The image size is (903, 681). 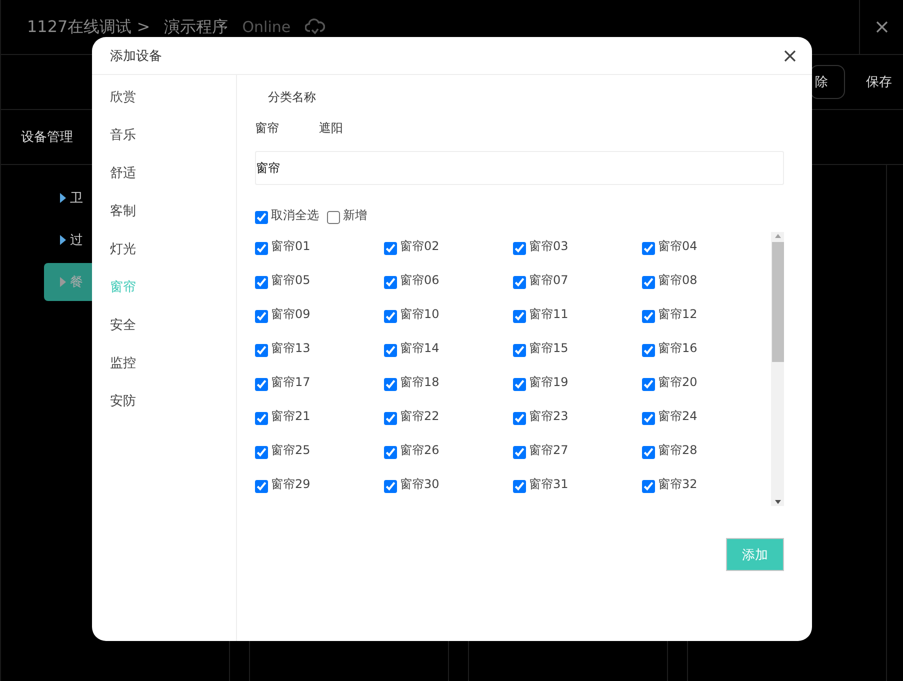 What do you see at coordinates (290, 280) in the screenshot?
I see `checkbox-label: 窗帘05` at bounding box center [290, 280].